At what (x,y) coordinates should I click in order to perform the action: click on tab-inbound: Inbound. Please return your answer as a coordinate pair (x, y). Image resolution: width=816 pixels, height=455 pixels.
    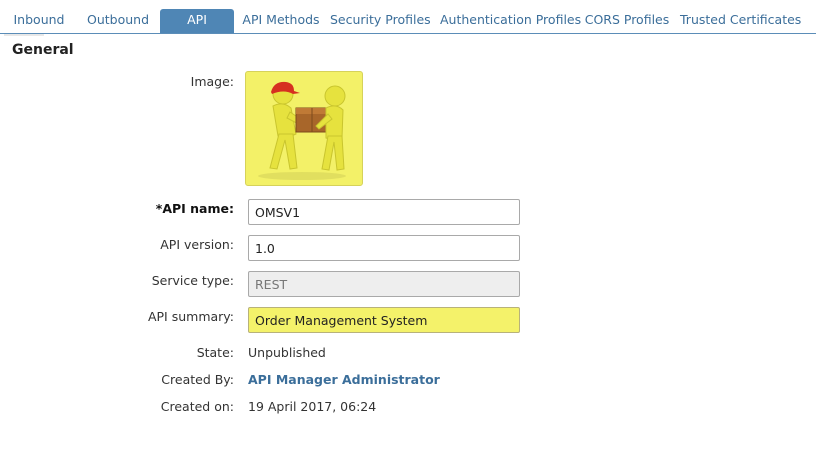
    Looking at the image, I should click on (39, 21).